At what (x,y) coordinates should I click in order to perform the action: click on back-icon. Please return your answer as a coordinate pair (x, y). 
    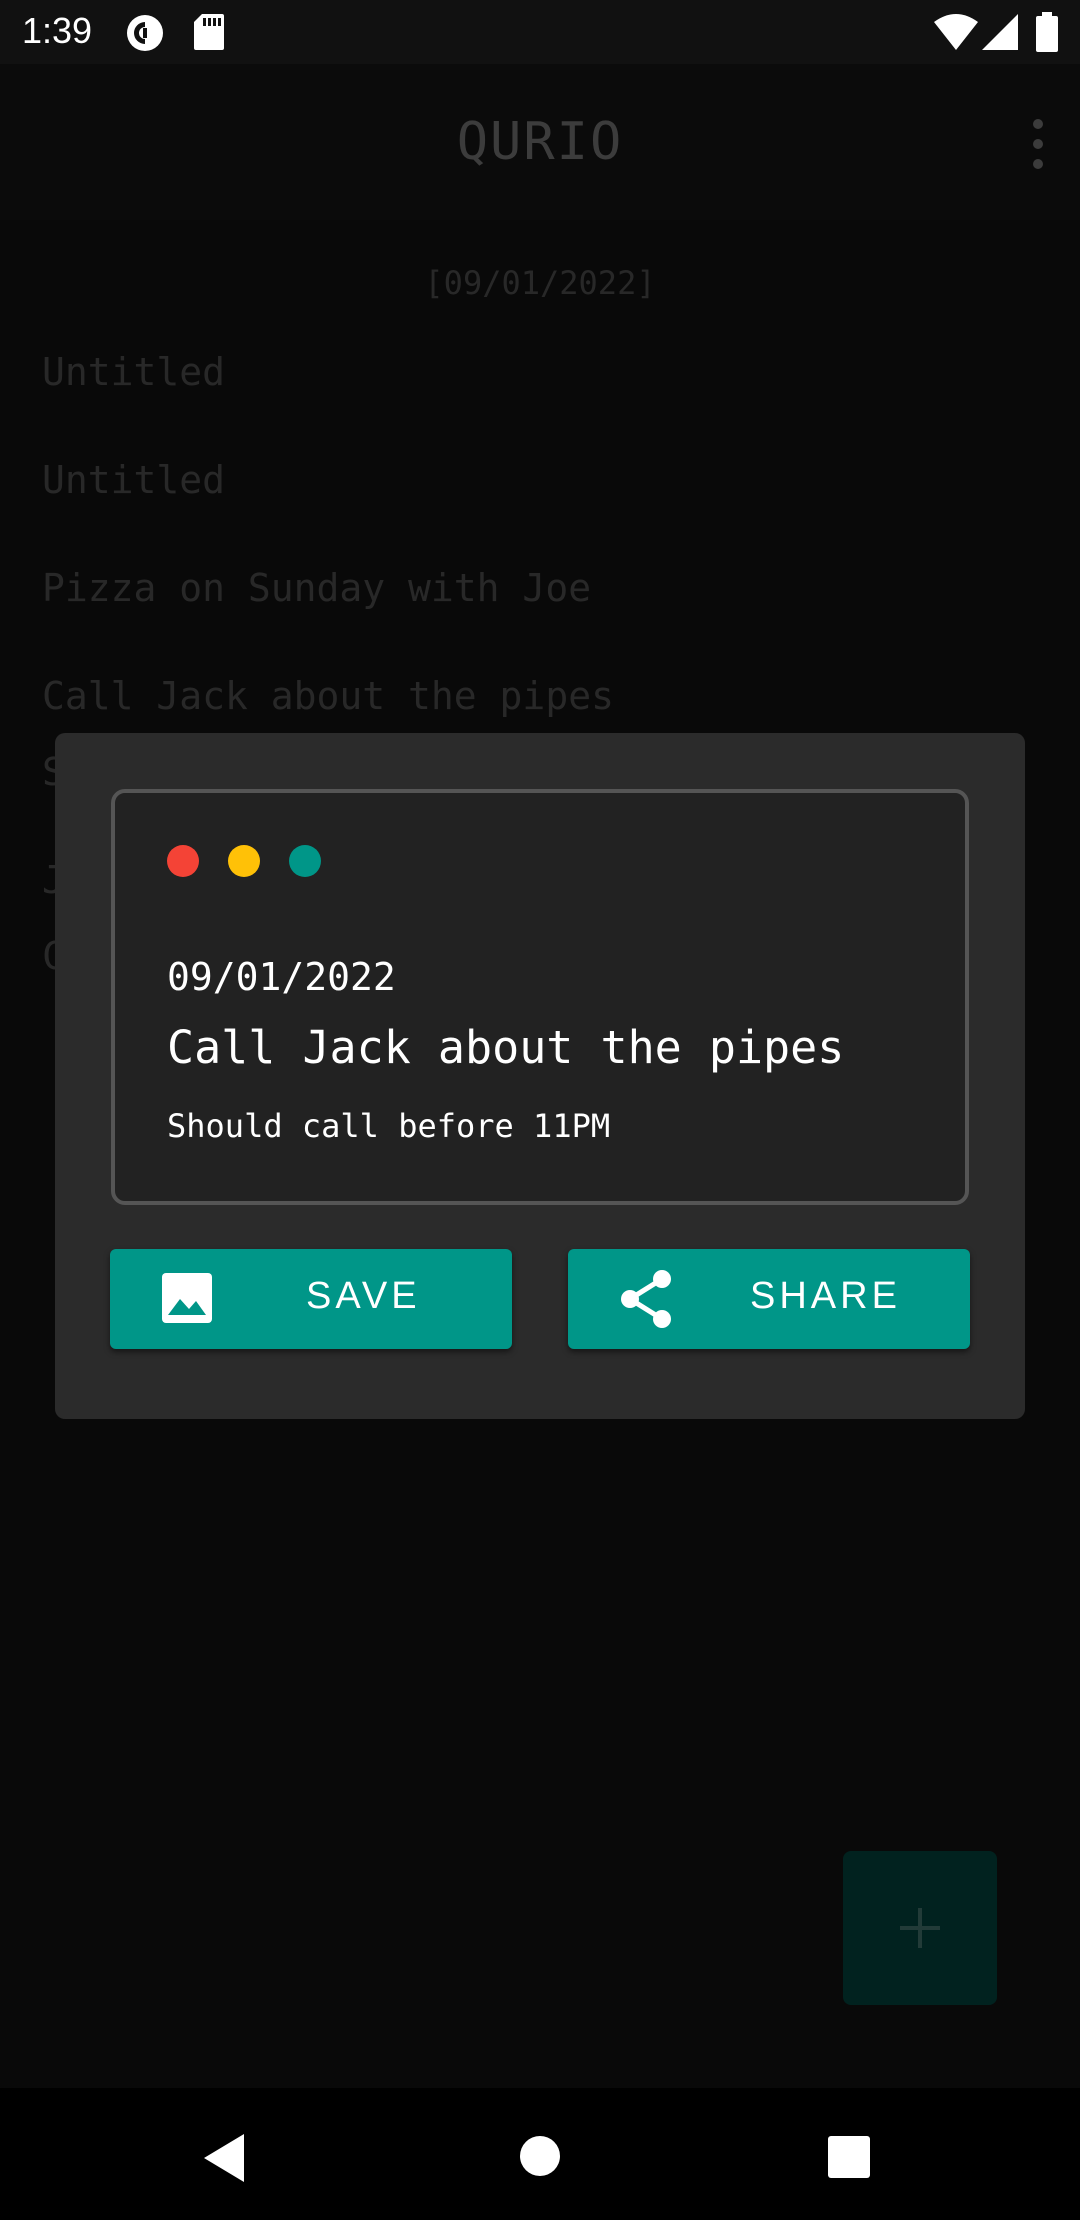
    Looking at the image, I should click on (226, 2160).